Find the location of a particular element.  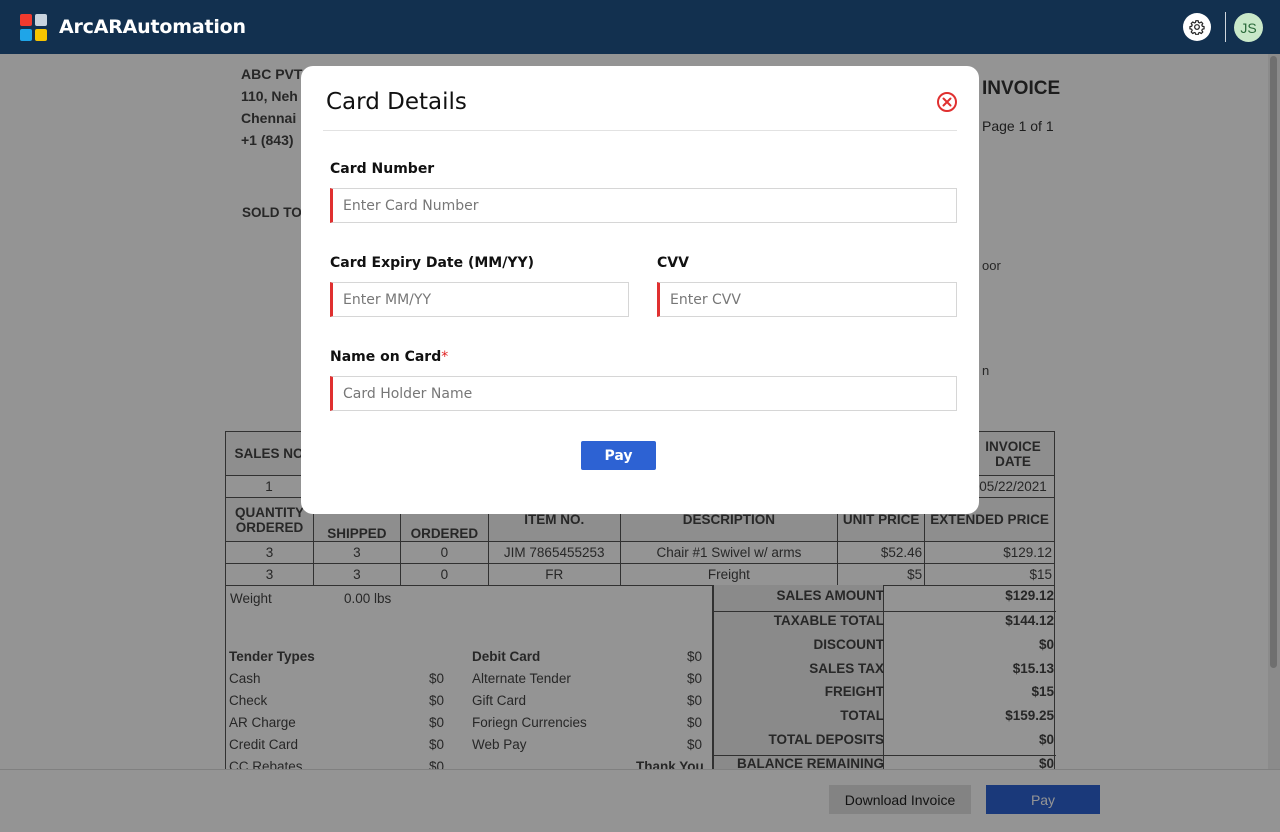

cvv-label: CVV is located at coordinates (673, 263).